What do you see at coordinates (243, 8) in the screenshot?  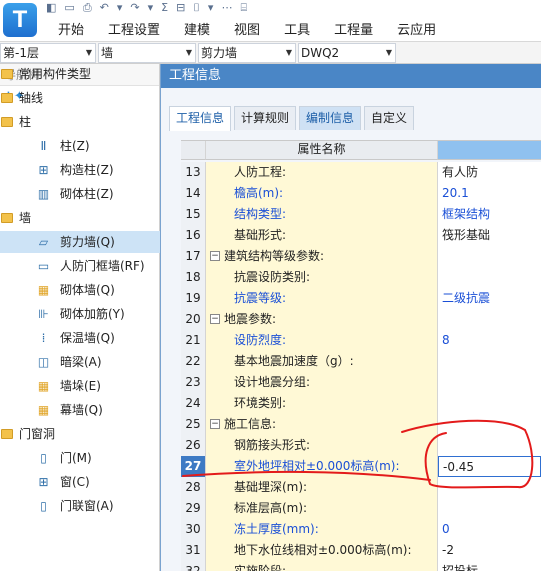 I see `quick-access-icon: ⌸` at bounding box center [243, 8].